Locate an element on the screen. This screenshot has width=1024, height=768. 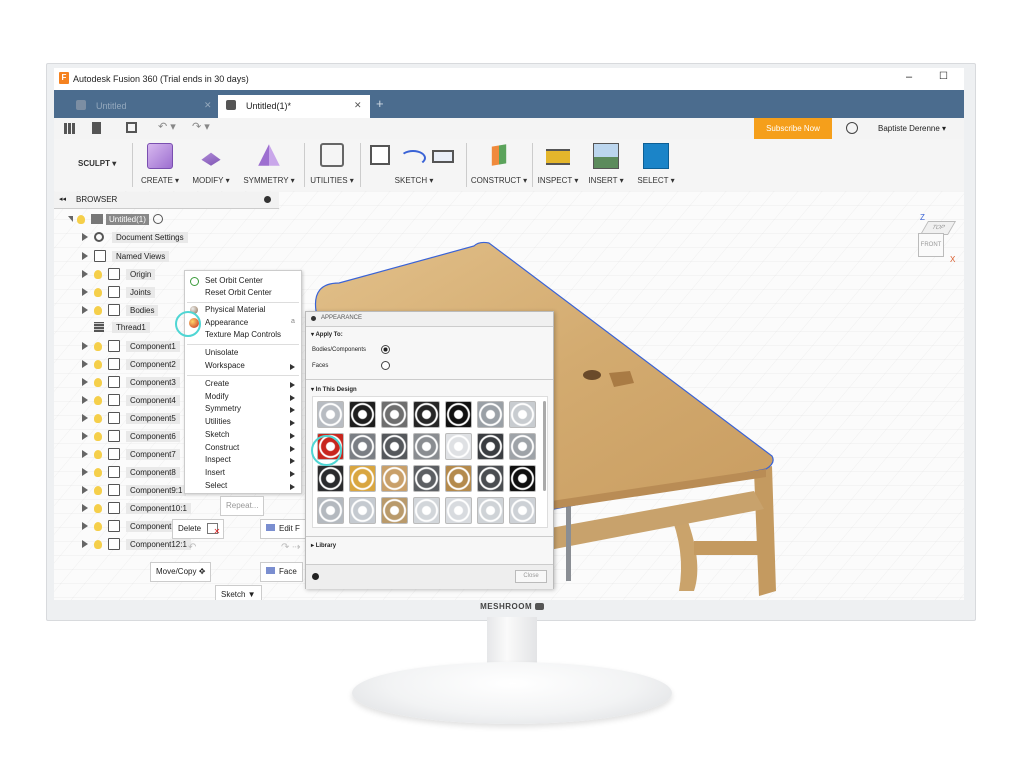
menu-workspace: Workspace is located at coordinates (225, 367).